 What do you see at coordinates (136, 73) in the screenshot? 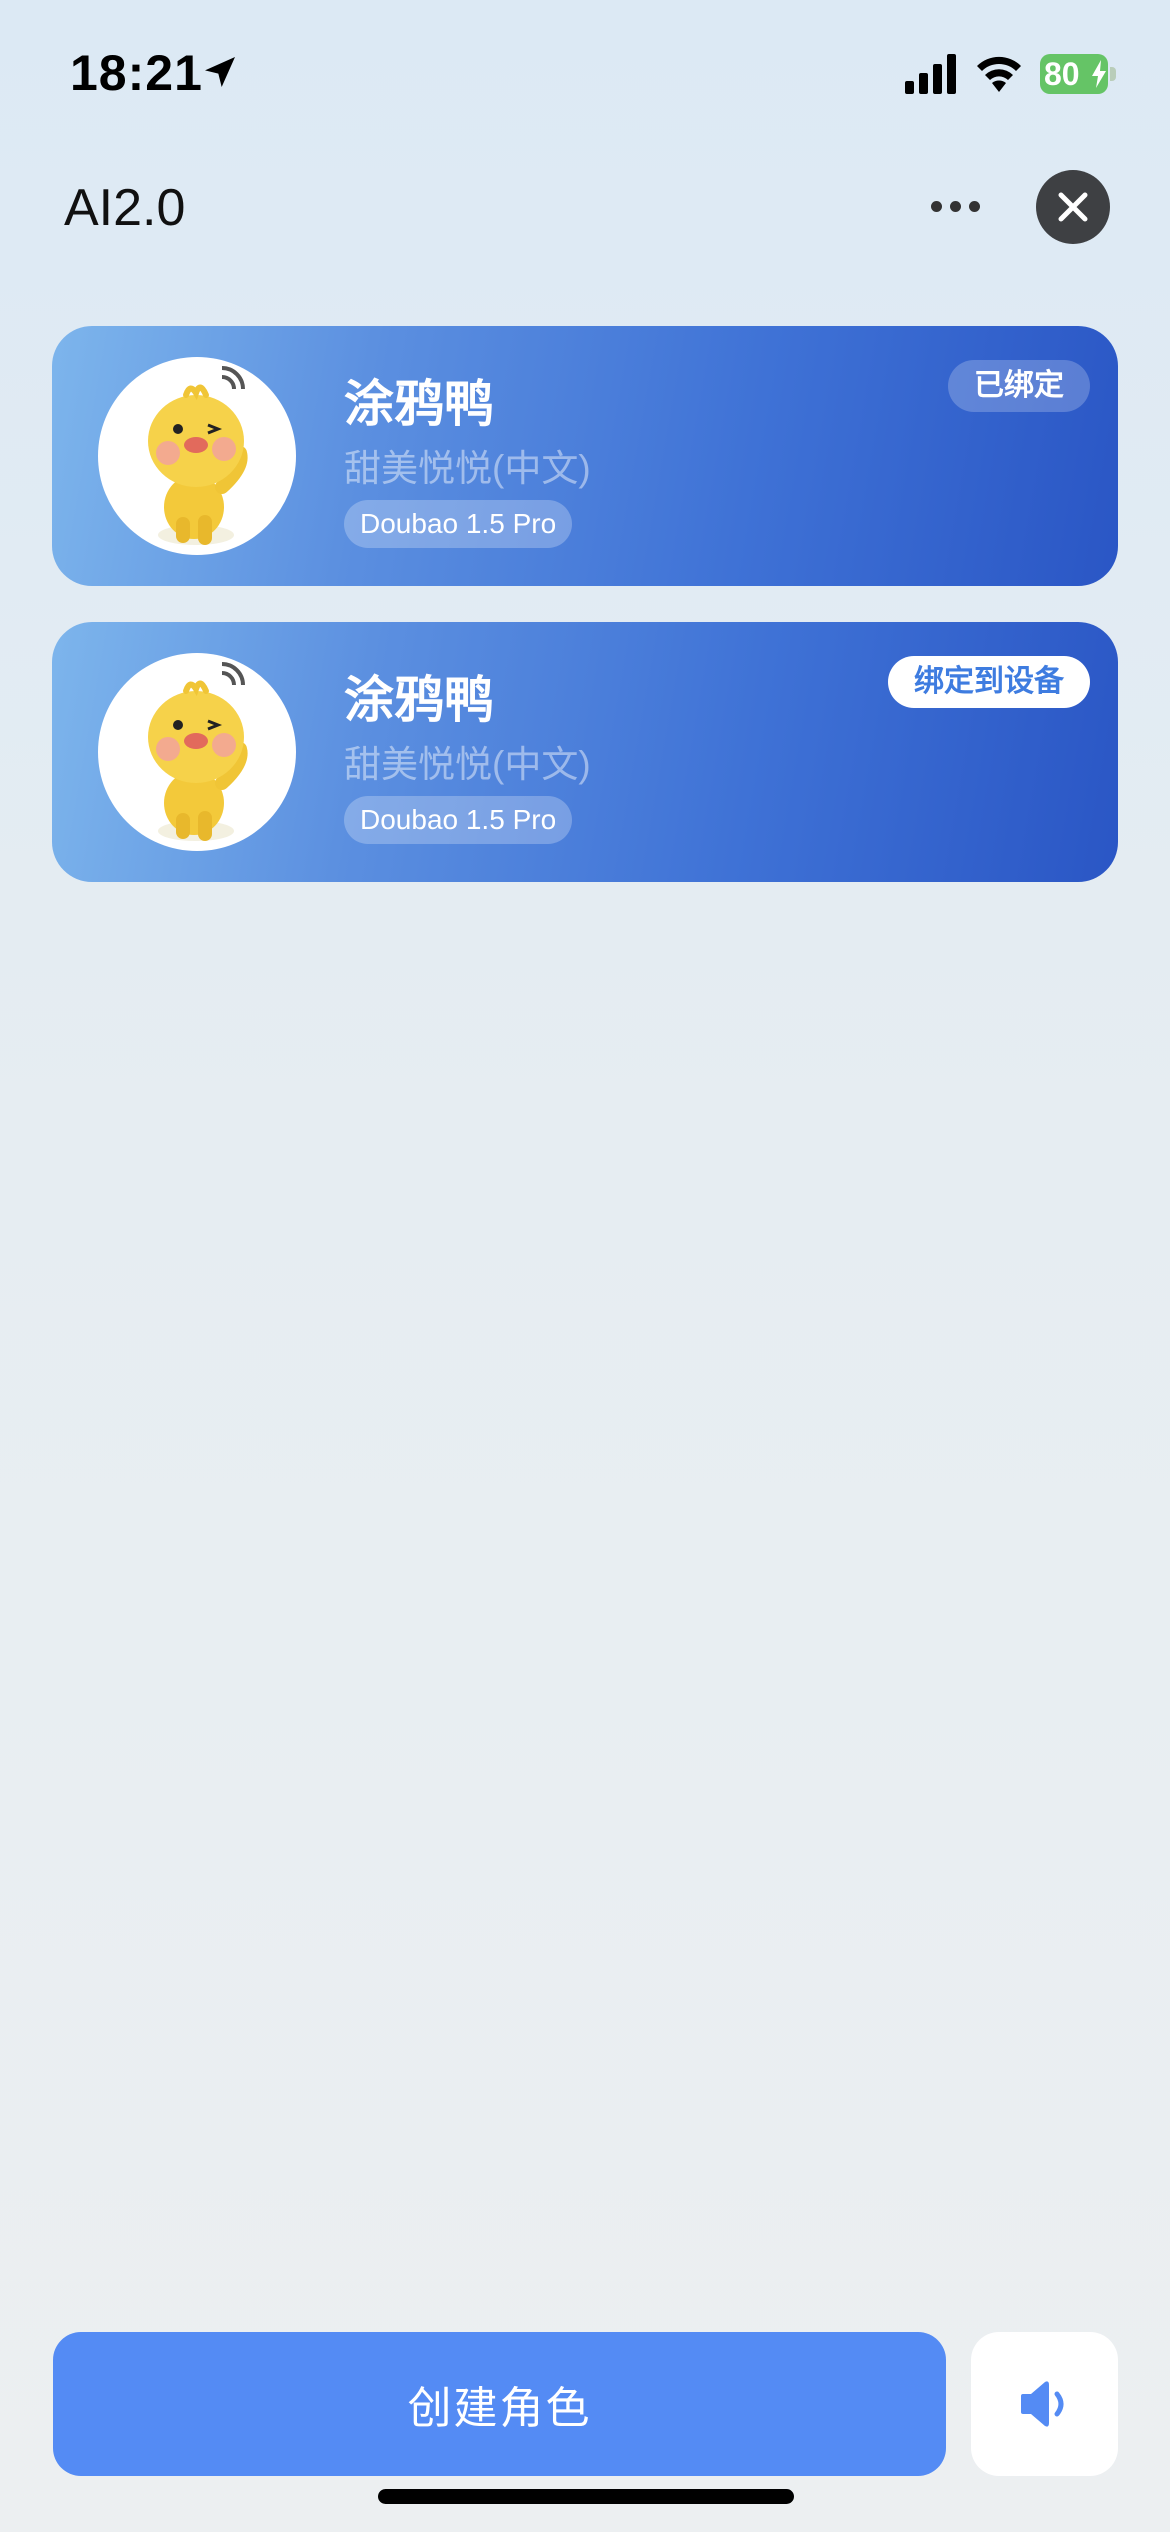
I see `status-time: 18:21` at bounding box center [136, 73].